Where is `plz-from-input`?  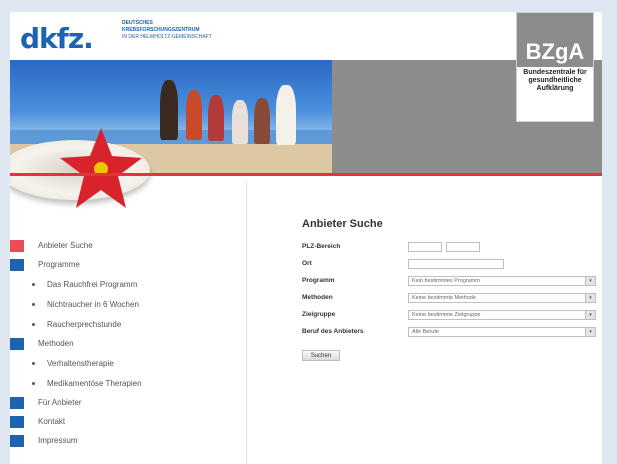 plz-from-input is located at coordinates (425, 246).